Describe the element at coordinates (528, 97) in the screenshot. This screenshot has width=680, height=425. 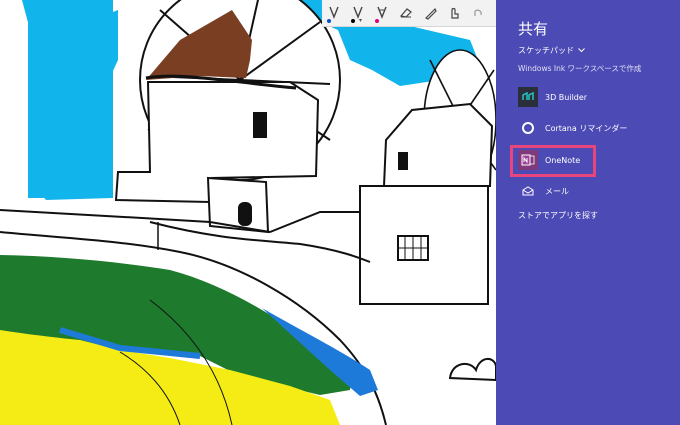
I see `3d-builder-icon` at that location.